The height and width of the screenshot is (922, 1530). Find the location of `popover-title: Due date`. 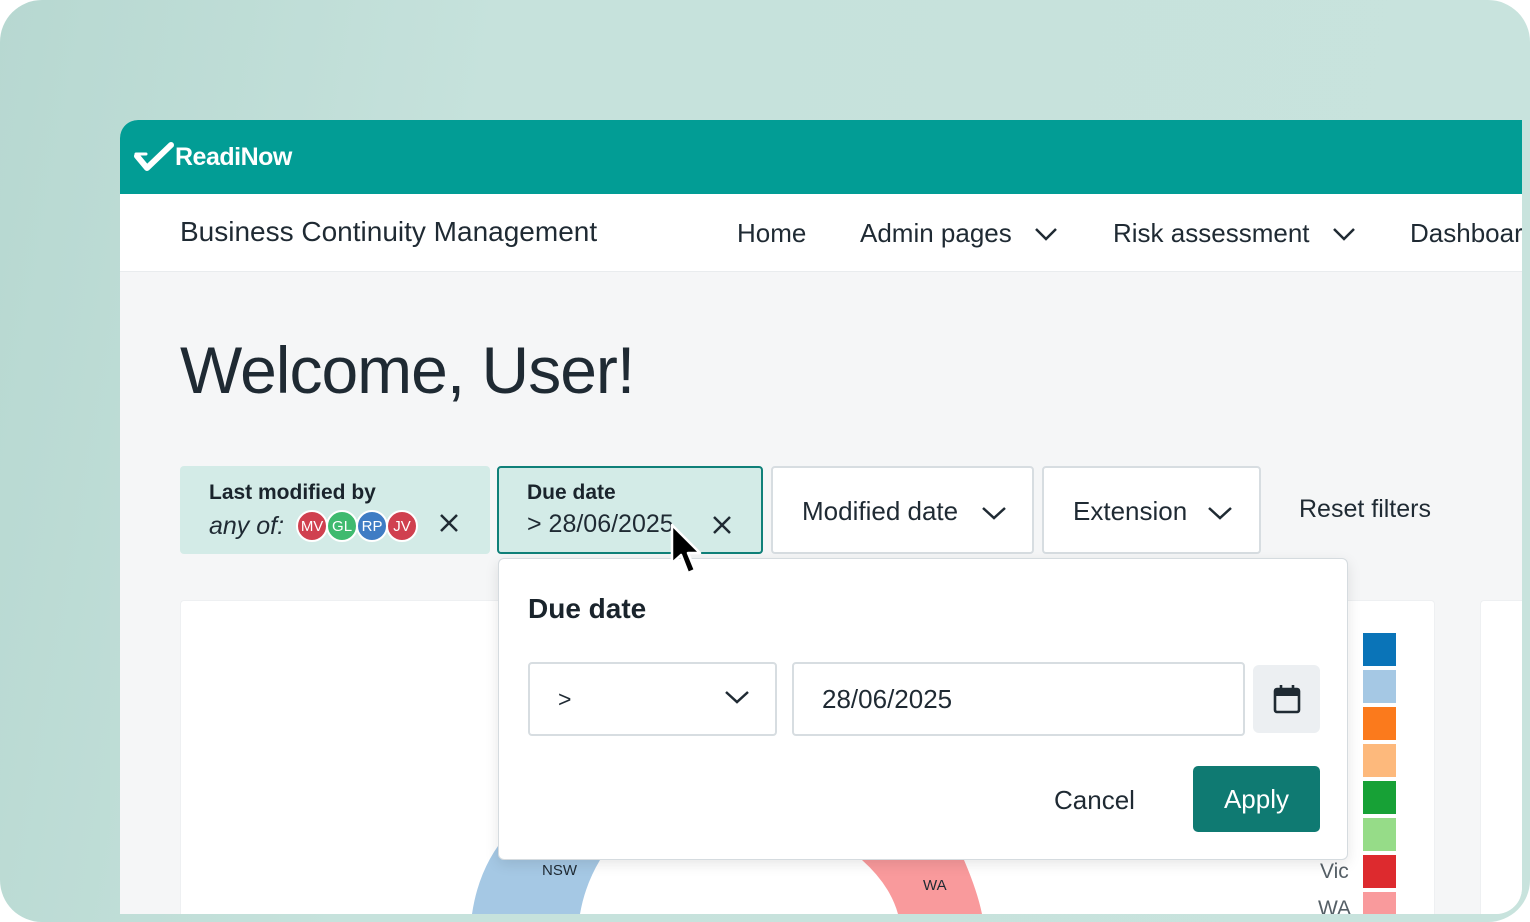

popover-title: Due date is located at coordinates (587, 608).